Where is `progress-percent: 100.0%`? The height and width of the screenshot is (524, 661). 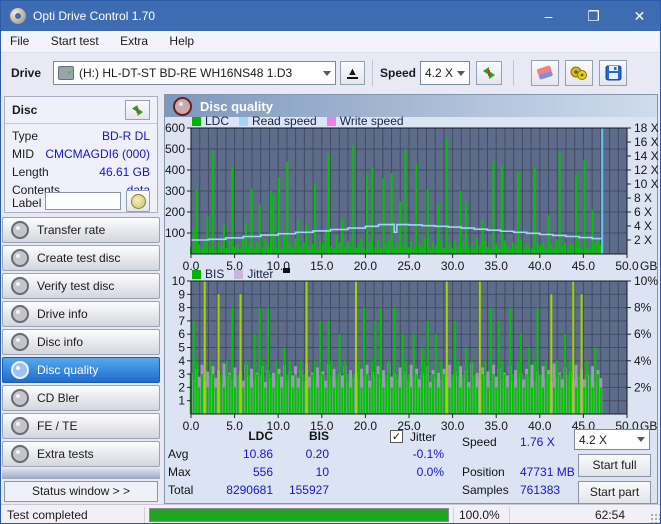
progress-percent: 100.0% is located at coordinates (479, 515).